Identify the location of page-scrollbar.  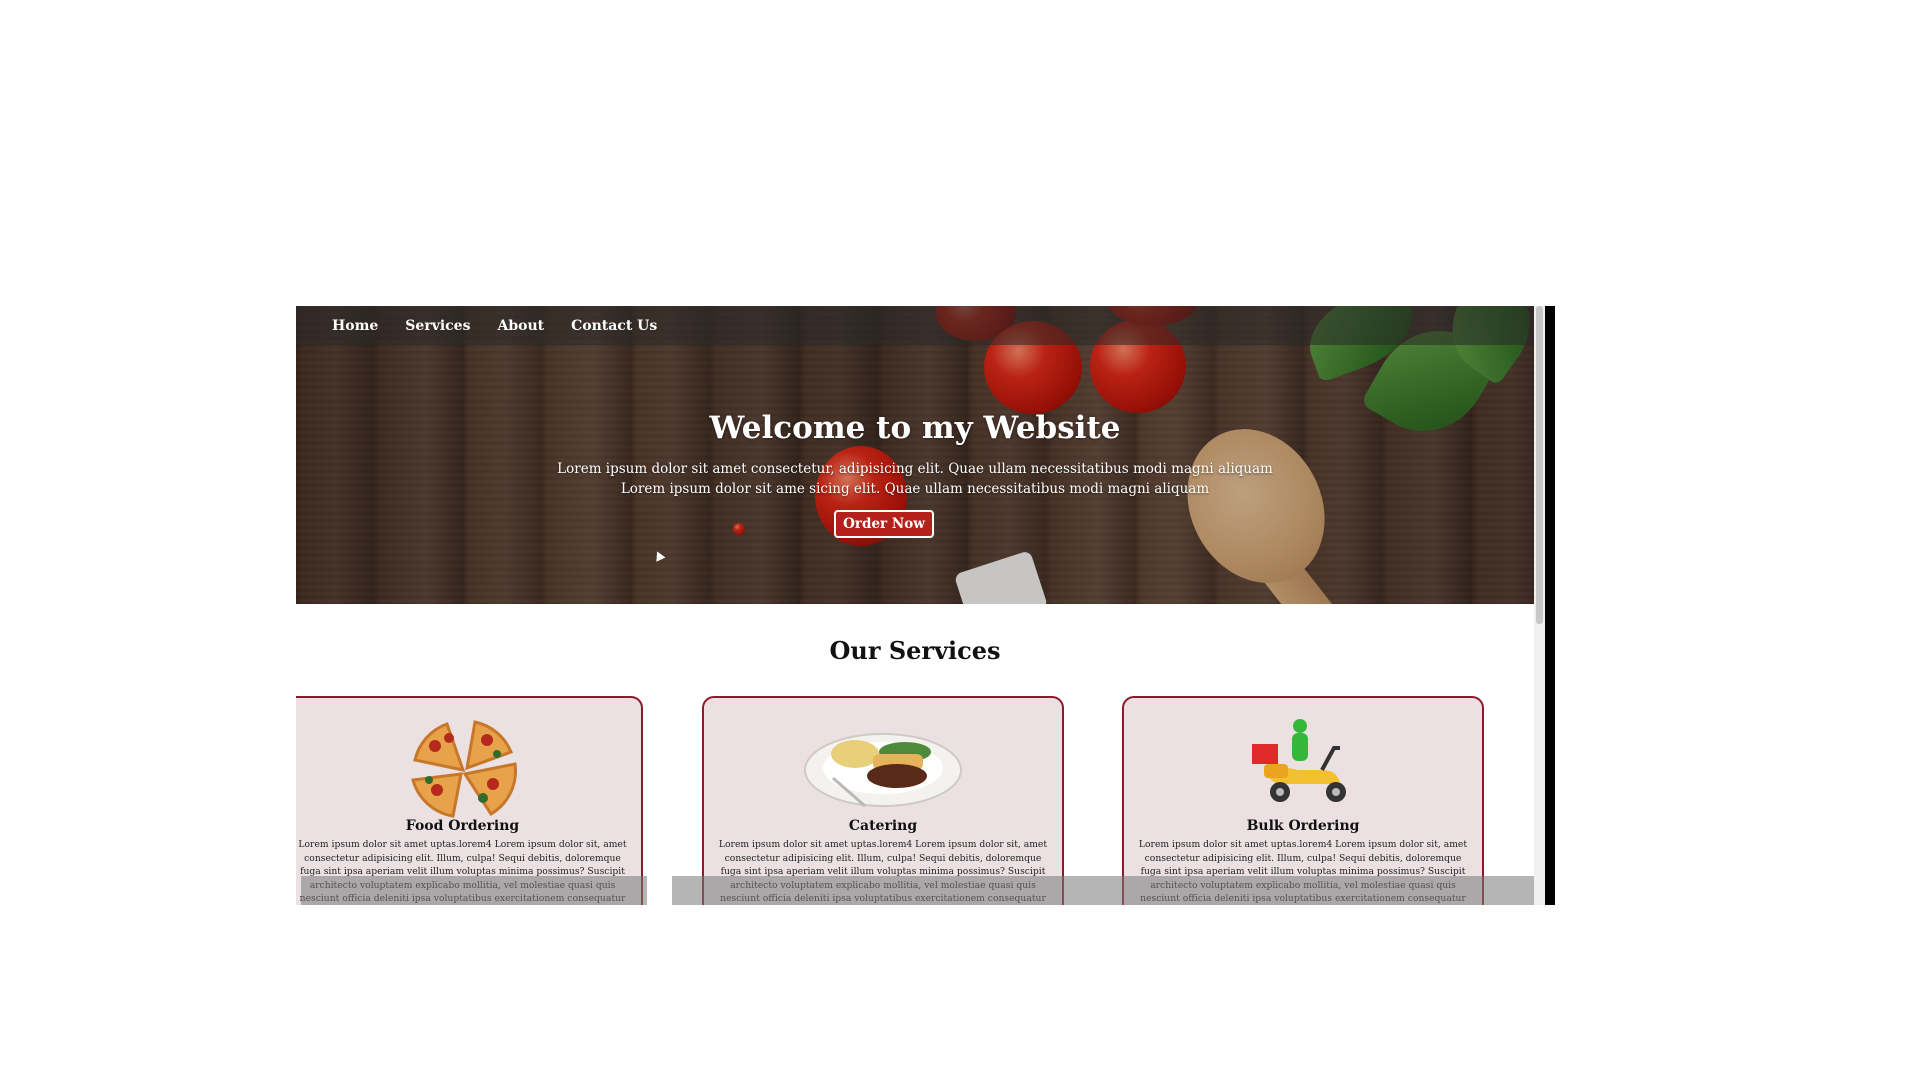
(1539, 605).